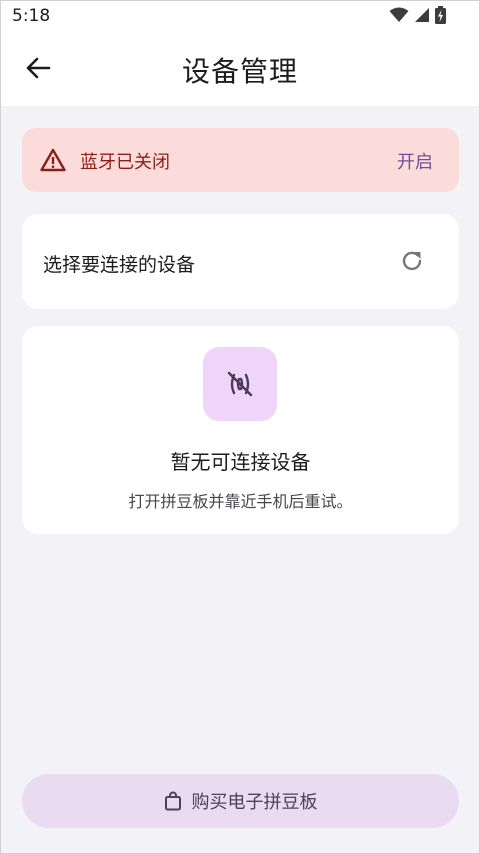  What do you see at coordinates (440, 15) in the screenshot?
I see `battery-charging-icon` at bounding box center [440, 15].